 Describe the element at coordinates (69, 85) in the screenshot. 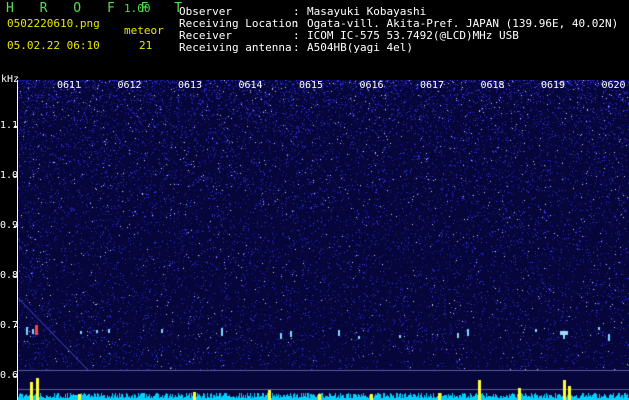

I see `x-tick-label: 0611` at that location.